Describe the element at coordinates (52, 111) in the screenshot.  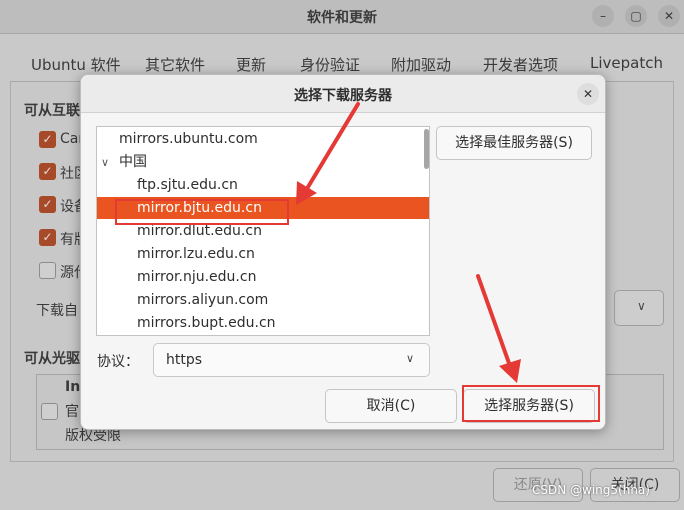
I see `section-internet-label: 可从互联` at that location.